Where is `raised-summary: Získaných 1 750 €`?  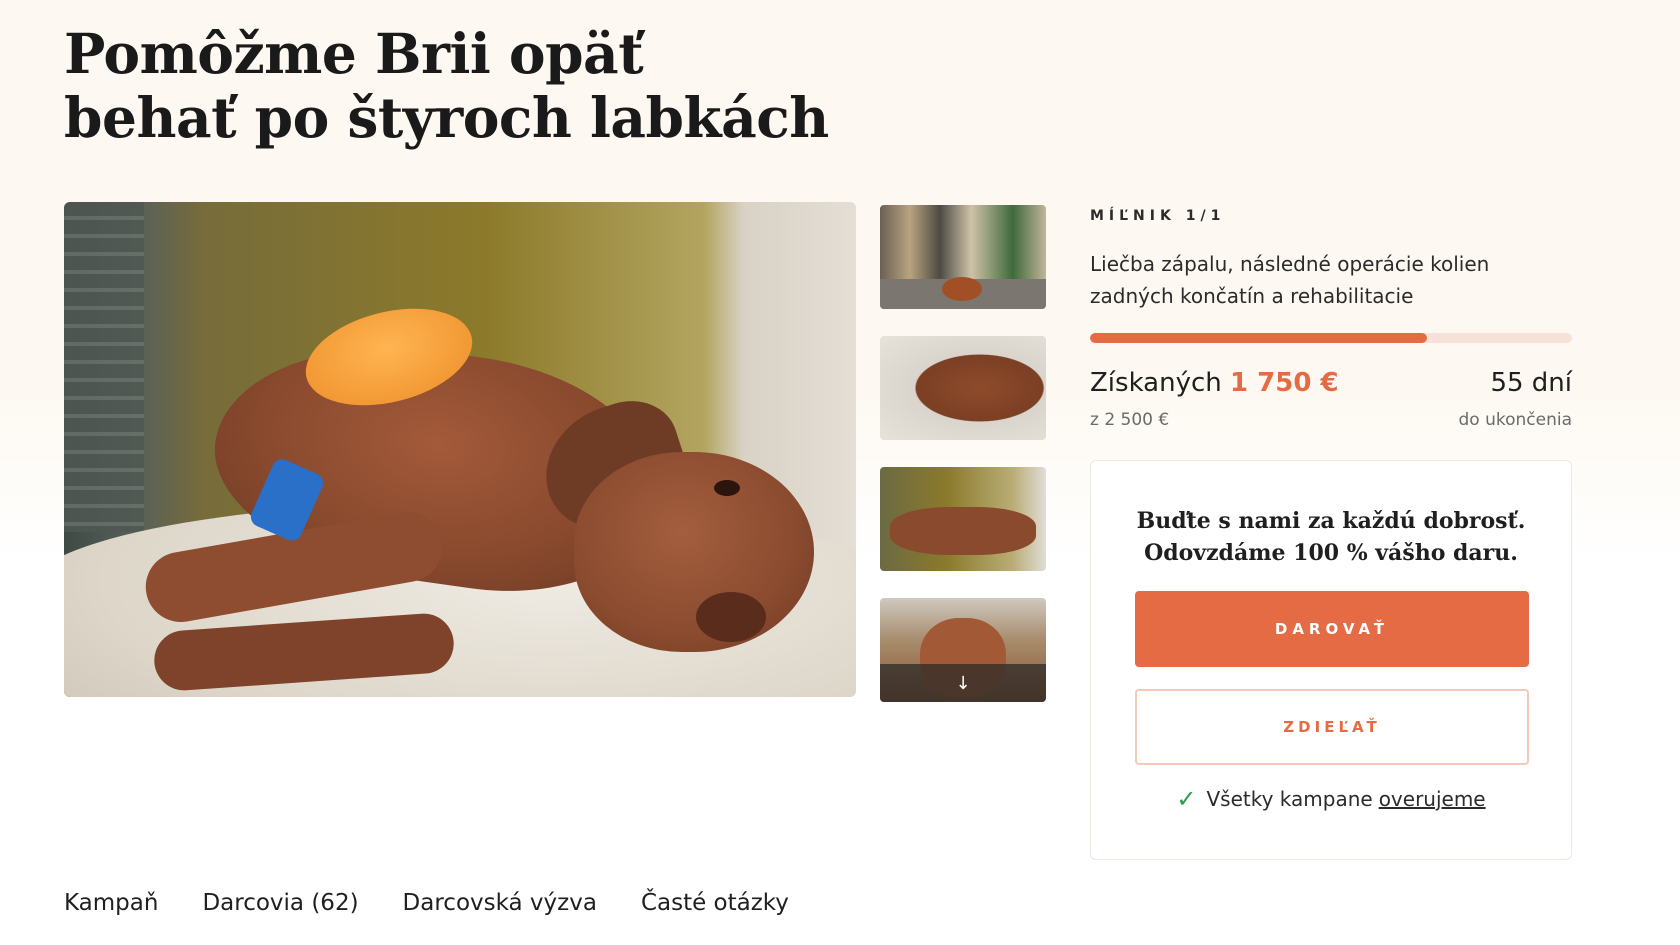
raised-summary: Získaných 1 750 € is located at coordinates (1214, 383).